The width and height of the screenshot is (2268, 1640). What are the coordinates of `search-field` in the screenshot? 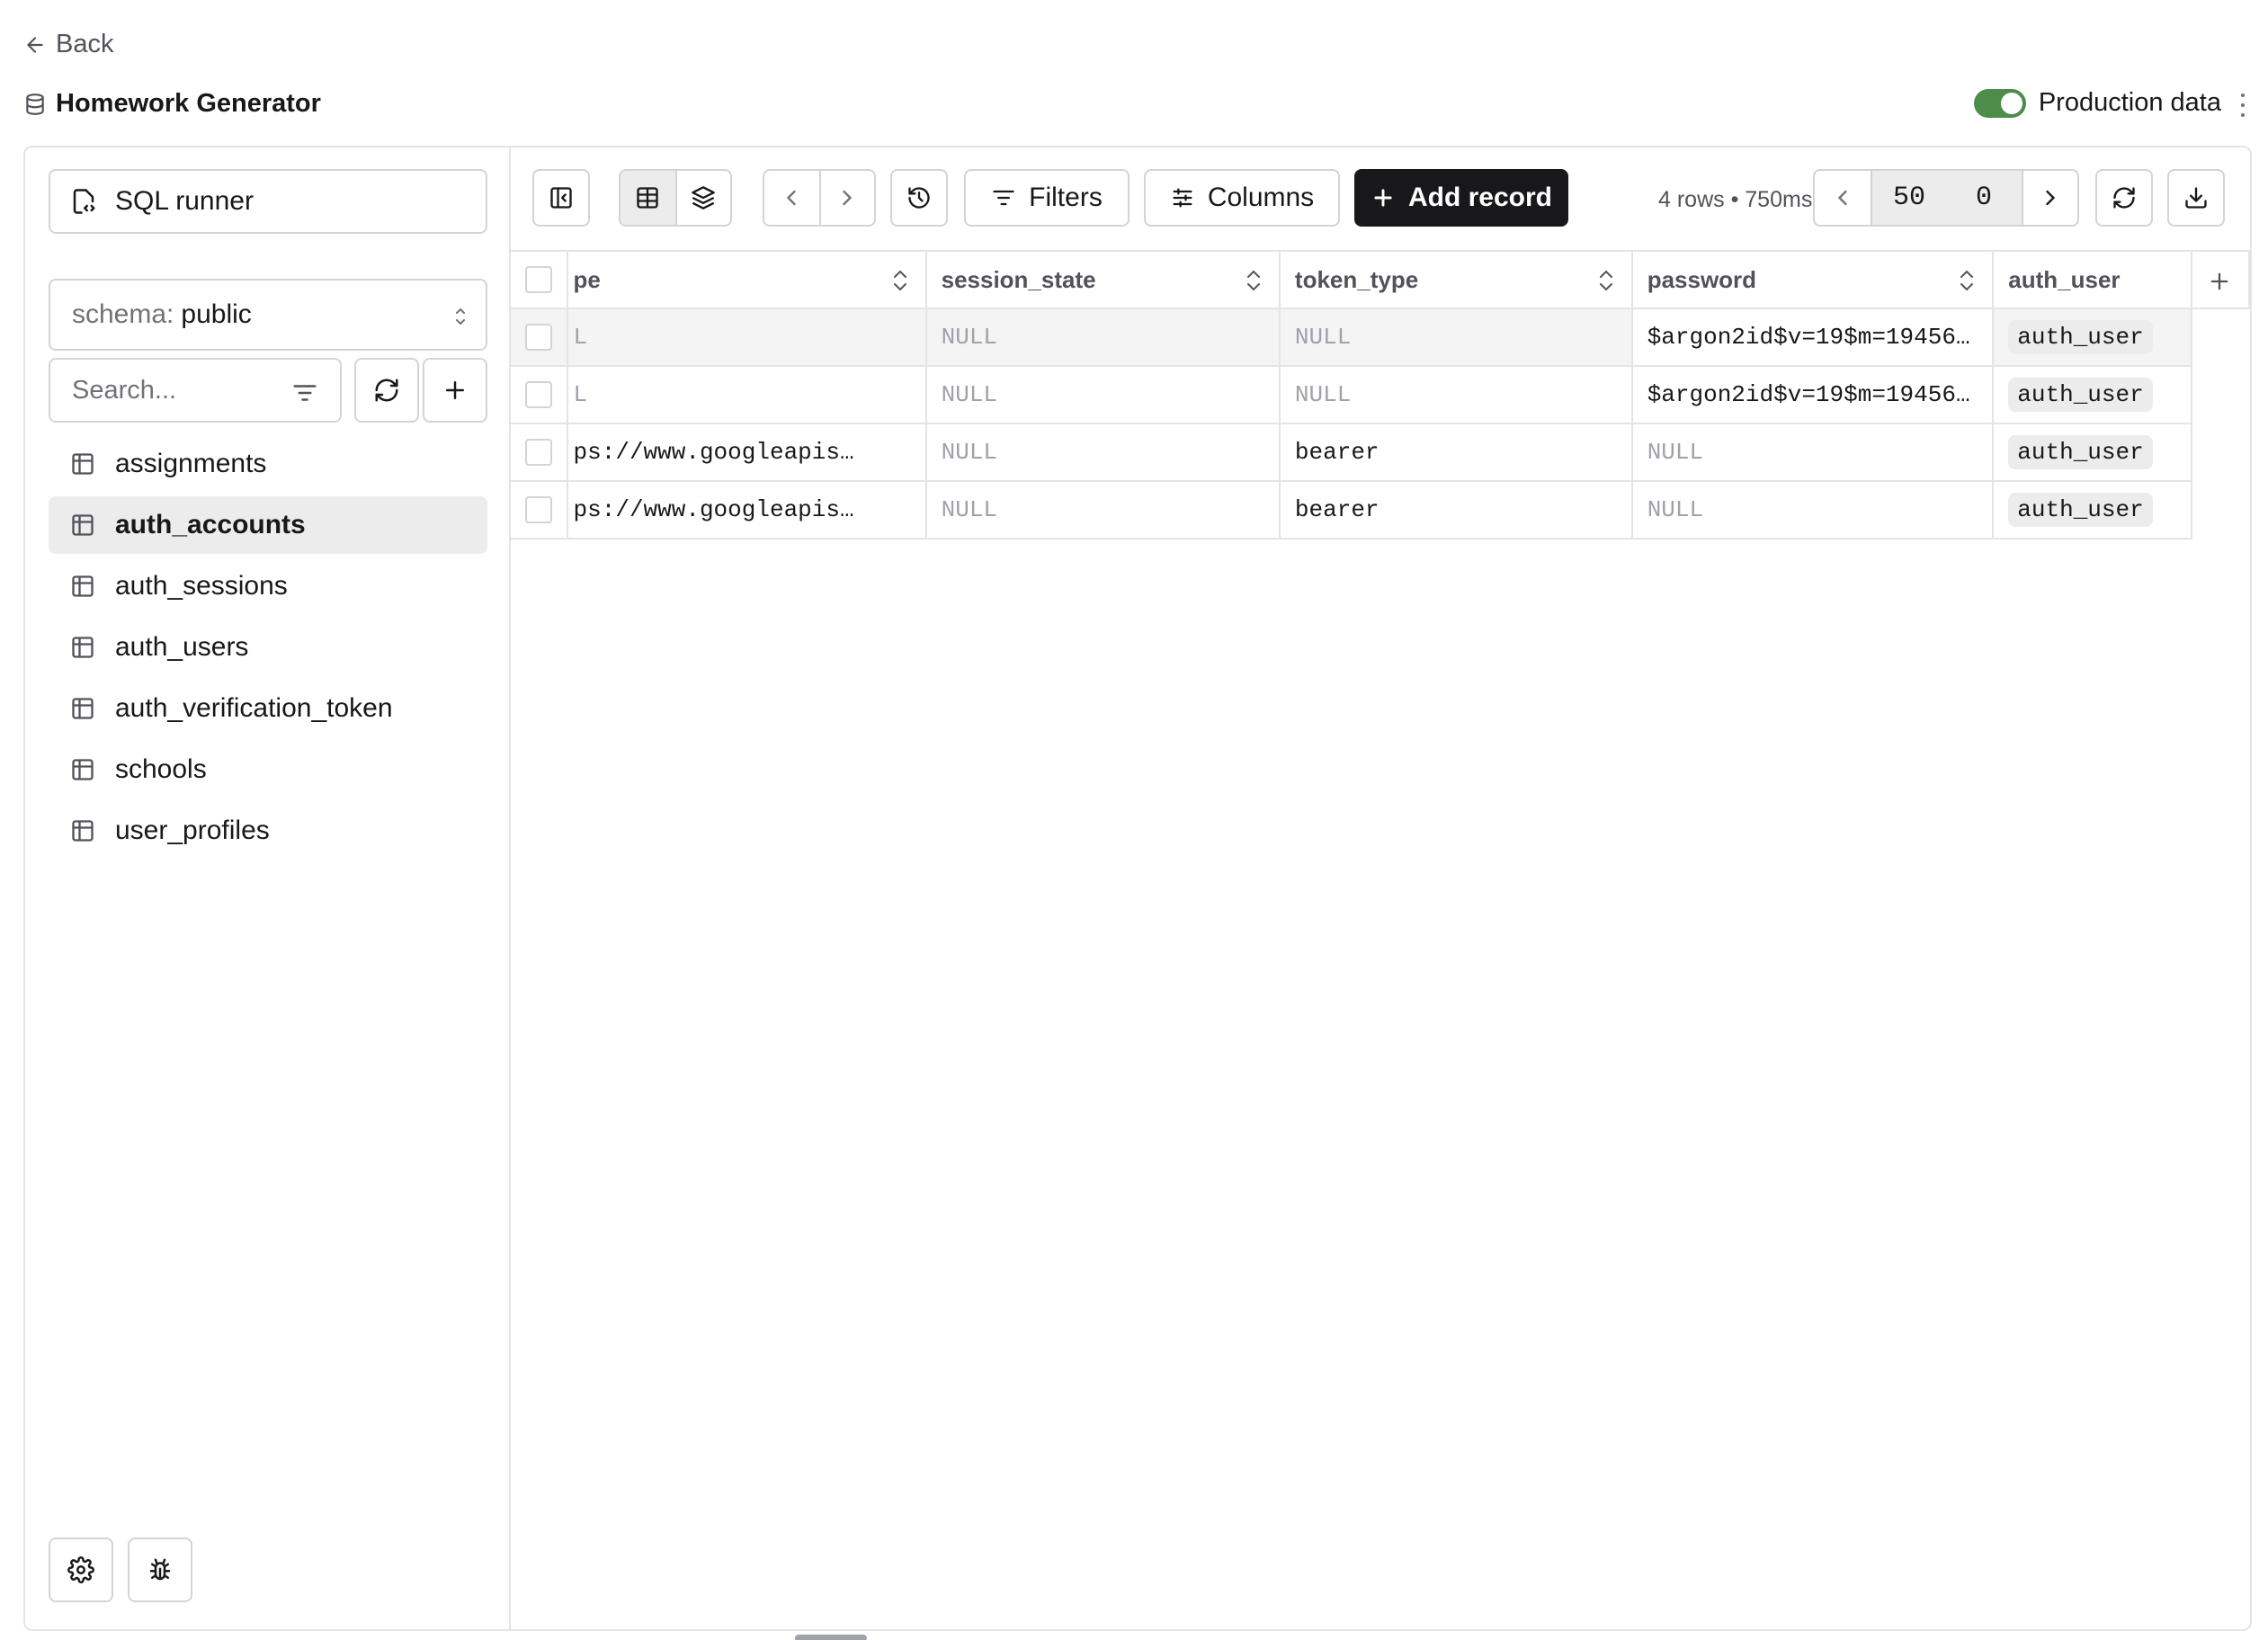 It's located at (196, 391).